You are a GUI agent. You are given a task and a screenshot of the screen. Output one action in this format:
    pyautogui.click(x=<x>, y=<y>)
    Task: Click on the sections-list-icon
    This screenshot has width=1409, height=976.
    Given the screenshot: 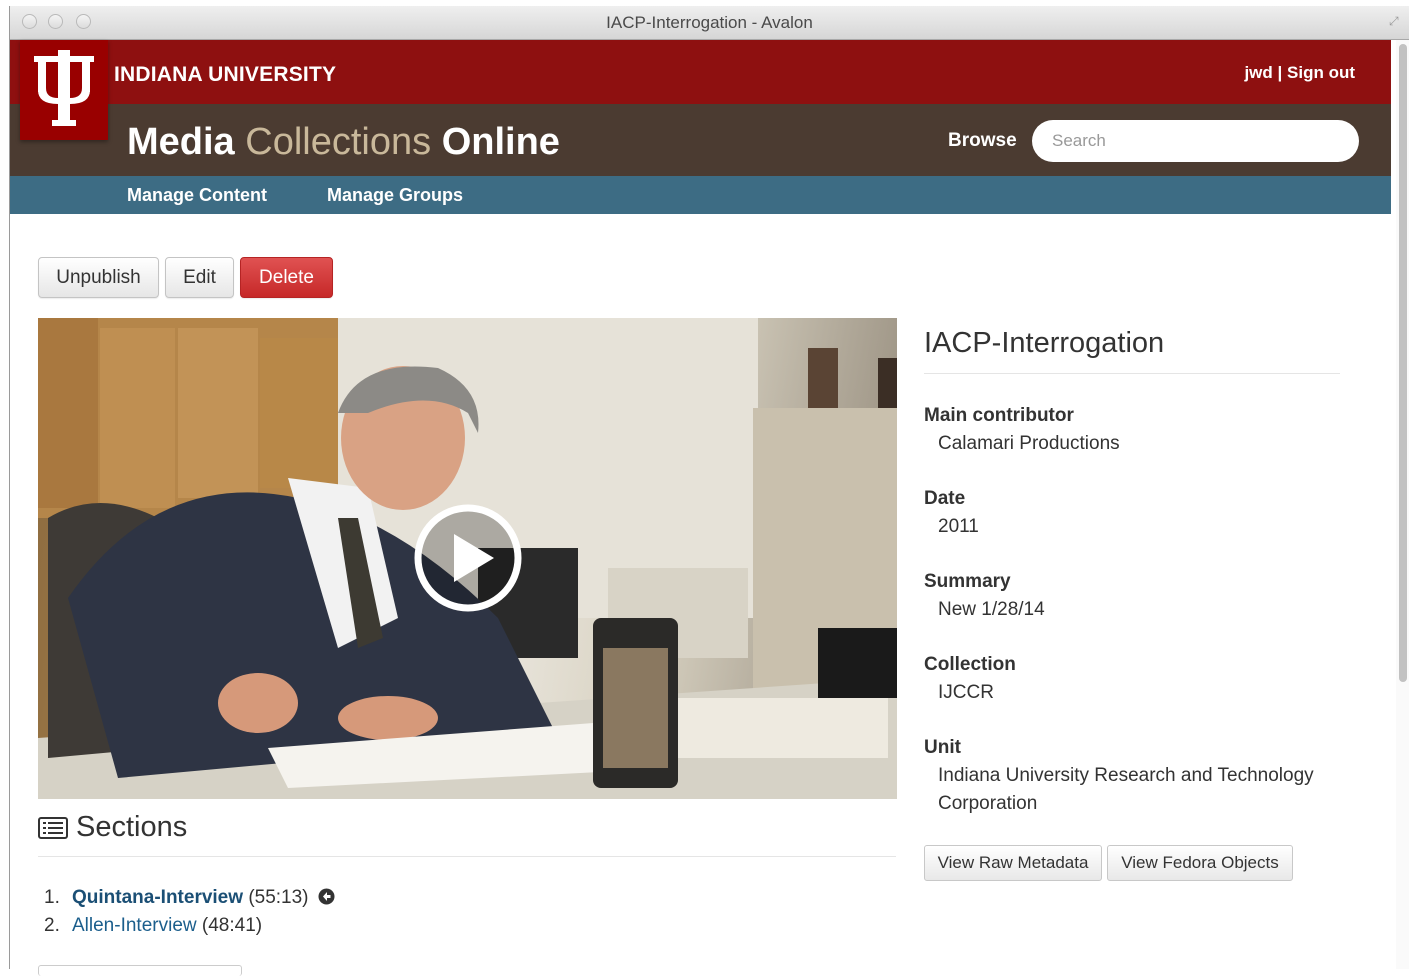 What is the action you would take?
    pyautogui.click(x=53, y=827)
    